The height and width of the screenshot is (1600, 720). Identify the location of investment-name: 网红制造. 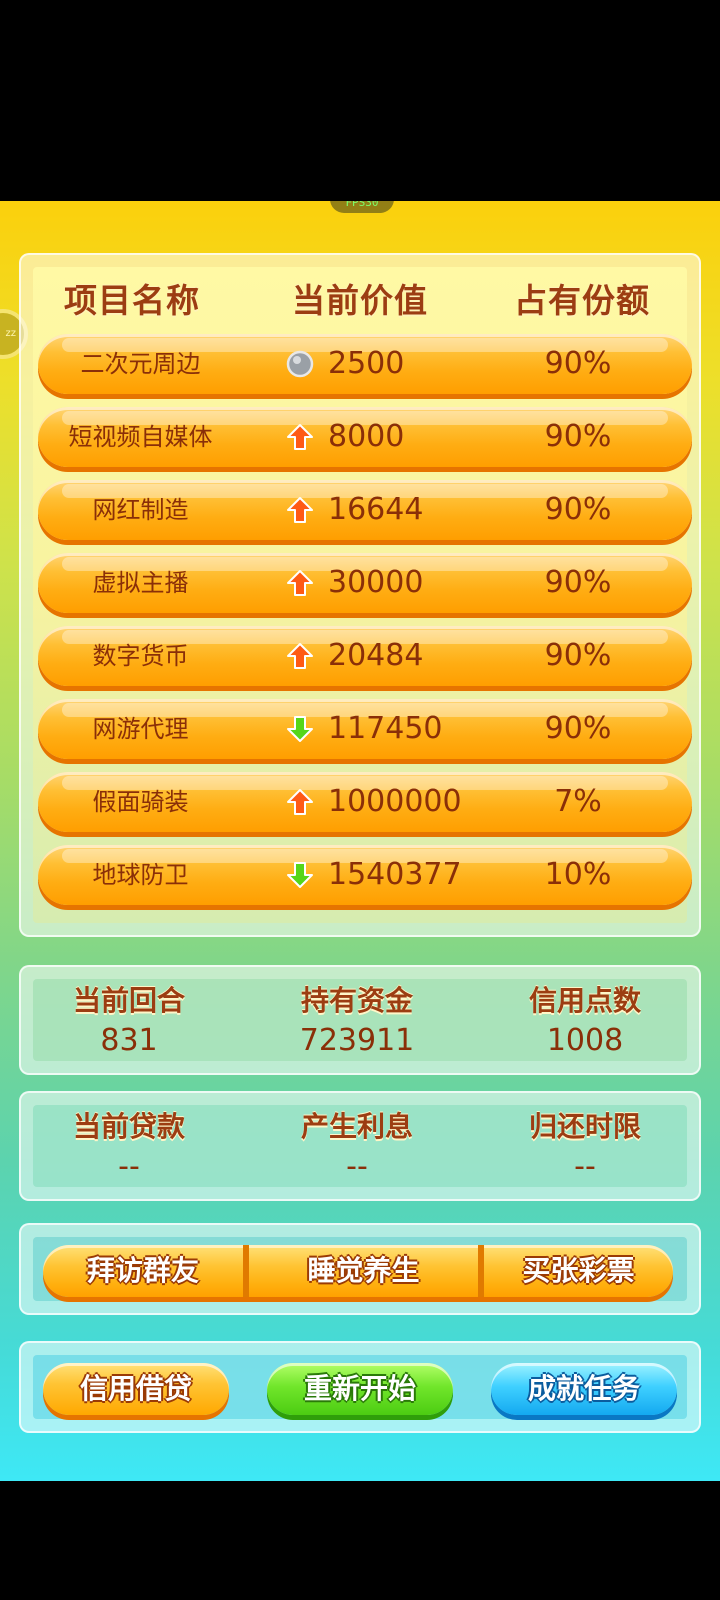
(140, 510).